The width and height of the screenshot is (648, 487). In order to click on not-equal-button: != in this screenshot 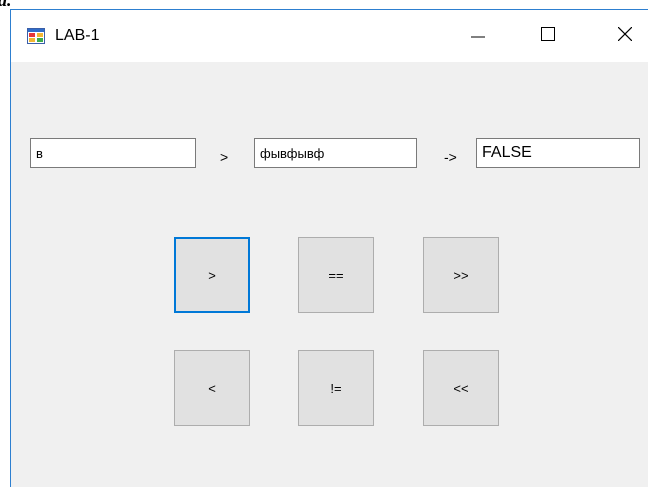, I will do `click(336, 388)`.